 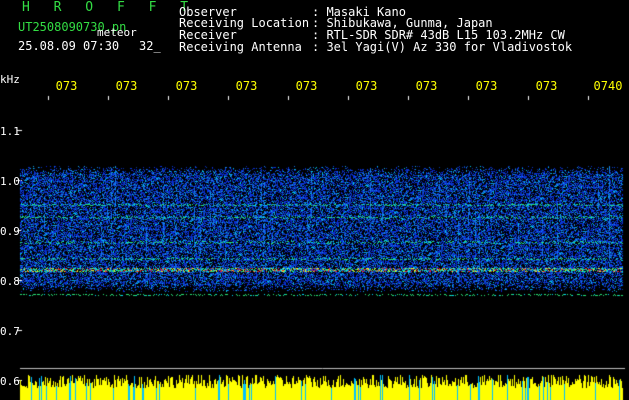 What do you see at coordinates (109, 7) in the screenshot?
I see `station-title: H R O F F T` at bounding box center [109, 7].